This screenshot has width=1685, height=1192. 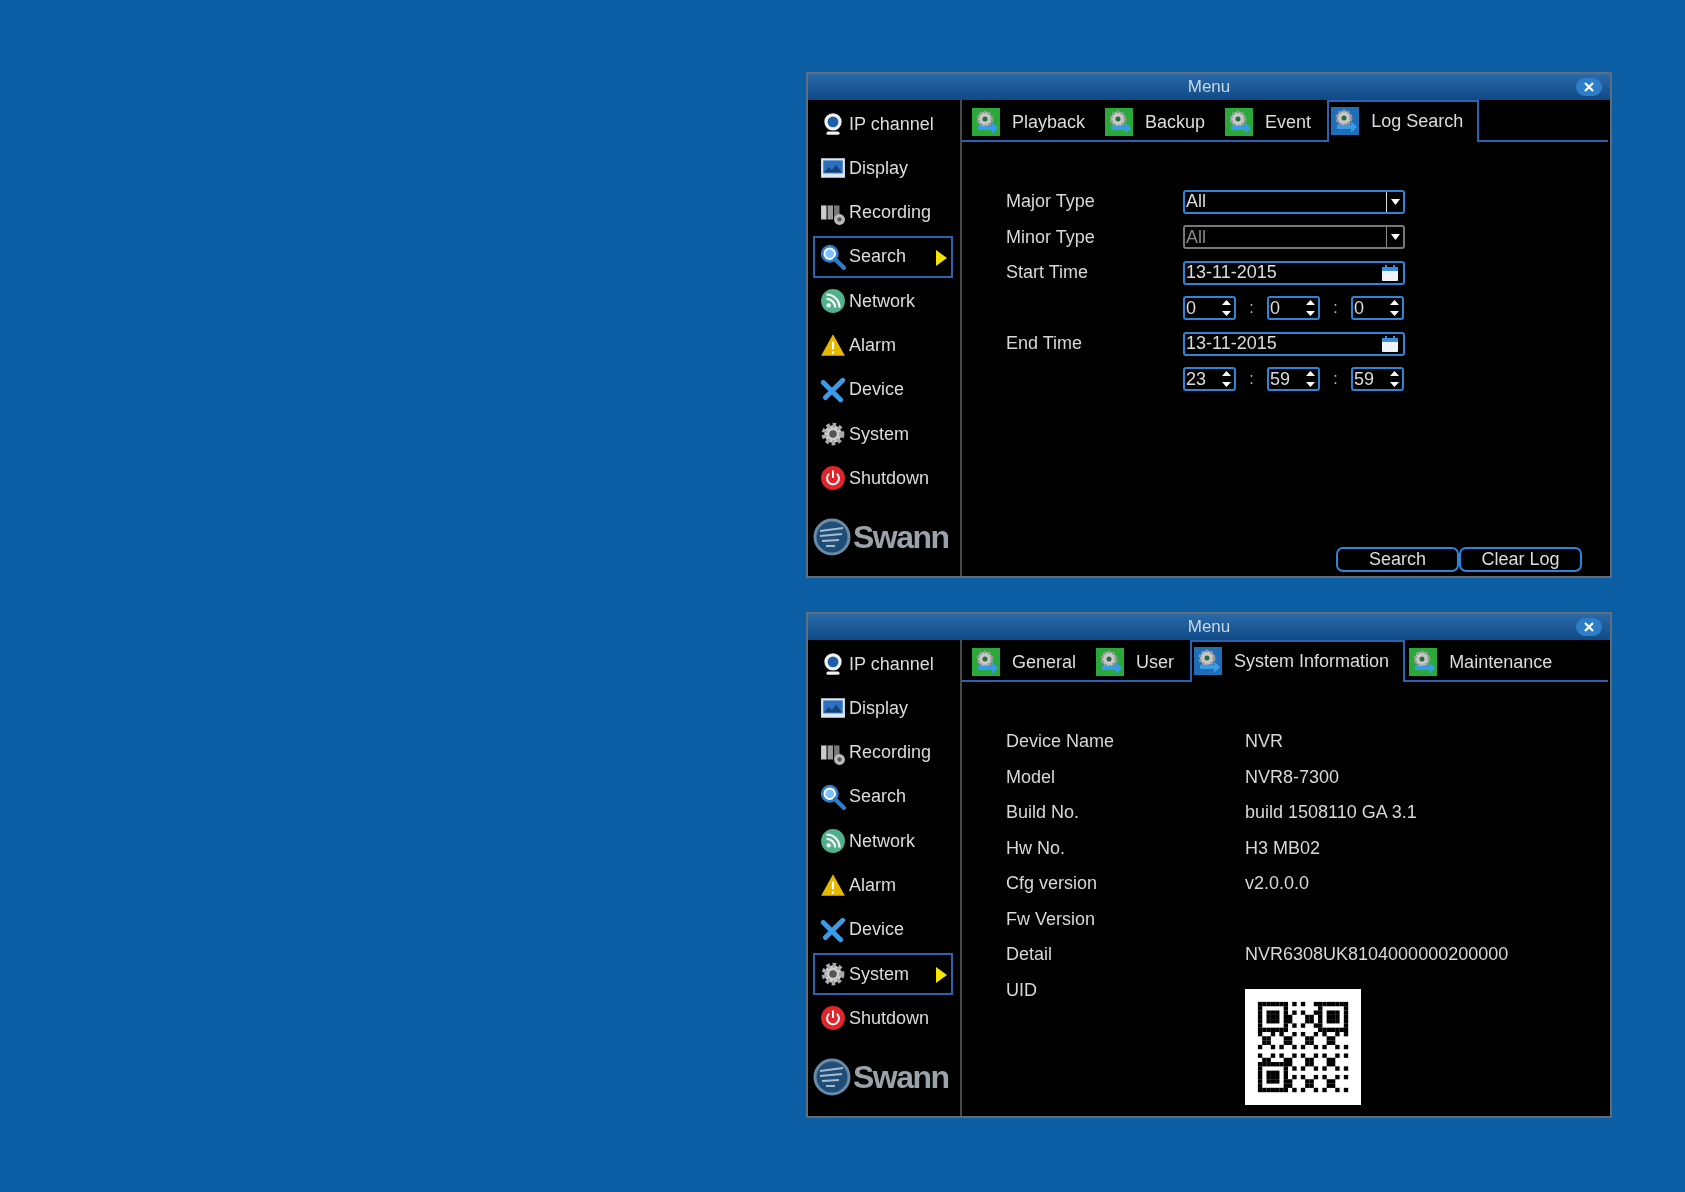 What do you see at coordinates (1520, 559) in the screenshot?
I see `action-button: Clear Log` at bounding box center [1520, 559].